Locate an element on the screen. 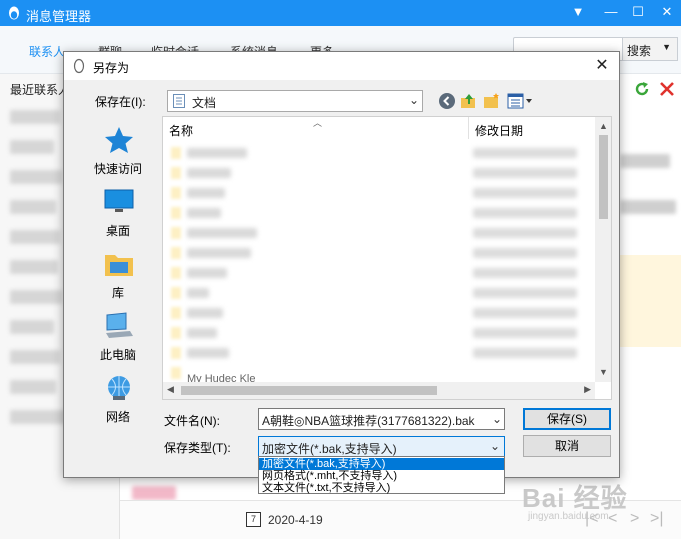 Image resolution: width=681 pixels, height=539 pixels. document-icon is located at coordinates (179, 101).